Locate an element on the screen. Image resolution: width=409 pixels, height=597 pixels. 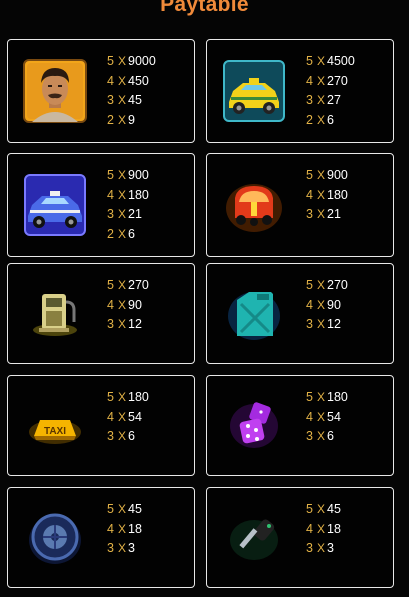
pay-row: 2X9 is located at coordinates (131, 123).